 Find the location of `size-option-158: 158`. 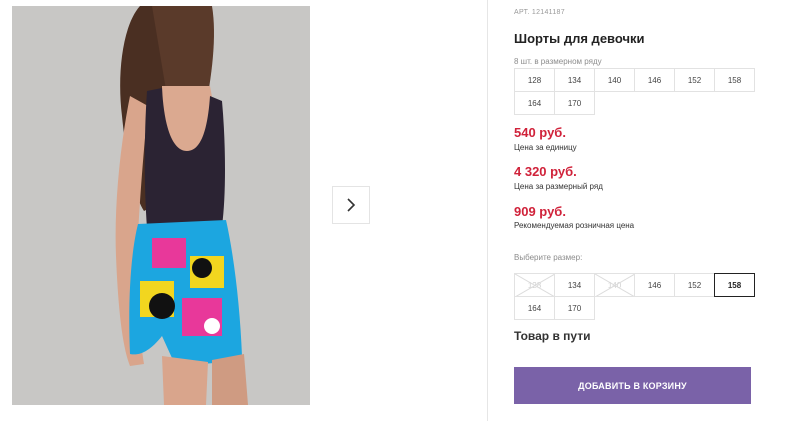

size-option-158: 158 is located at coordinates (734, 285).